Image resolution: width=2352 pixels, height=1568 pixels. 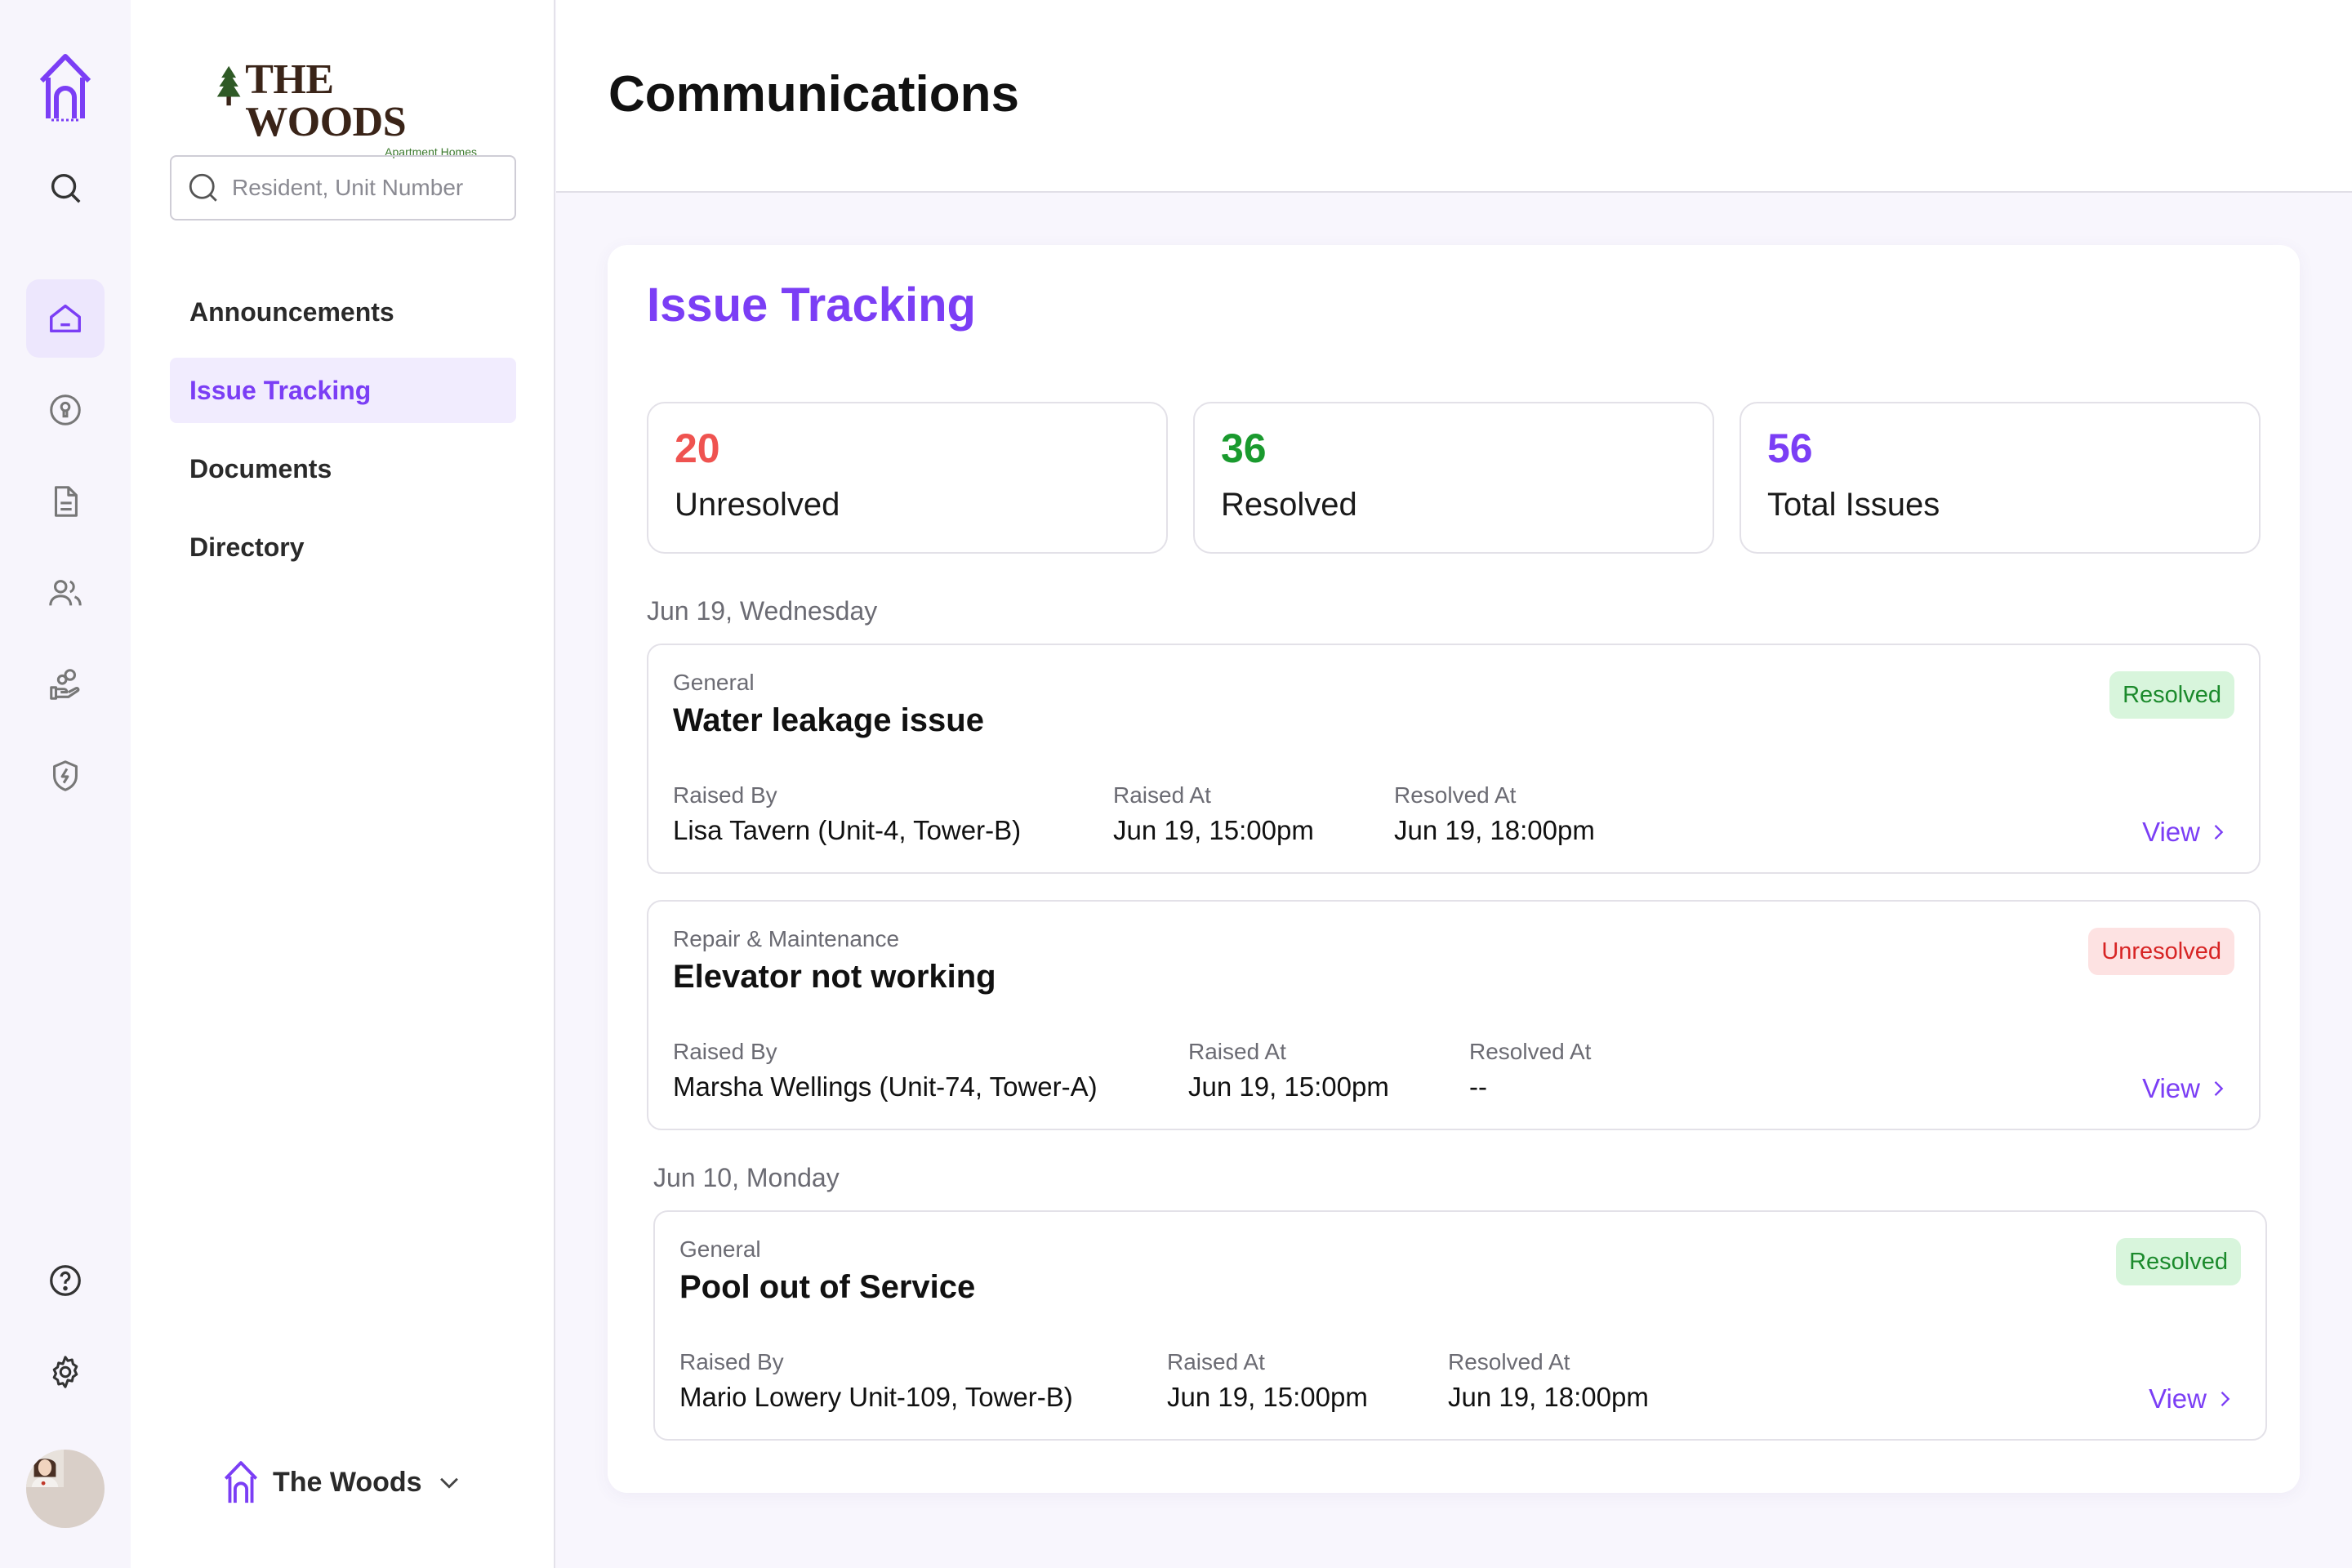 I want to click on org-name: The Woods, so click(x=347, y=1482).